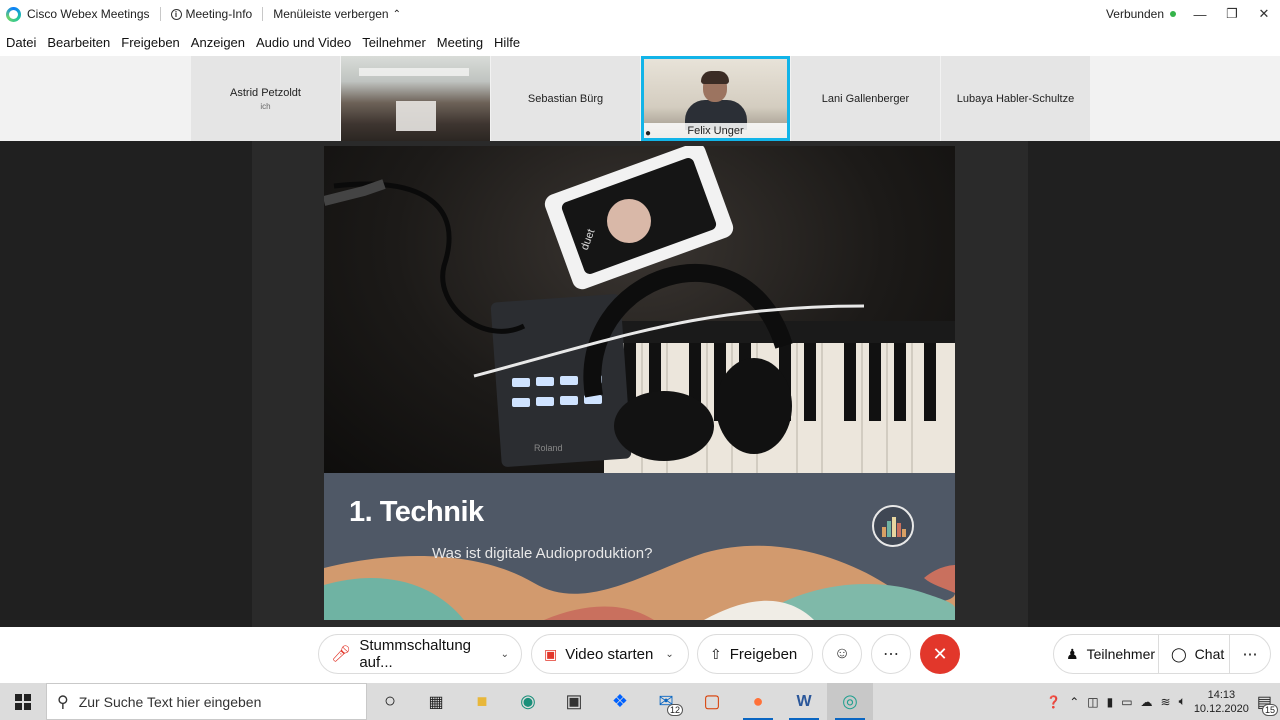  I want to click on participants-panel-button: ♟ Teilnehmer, so click(1106, 654).